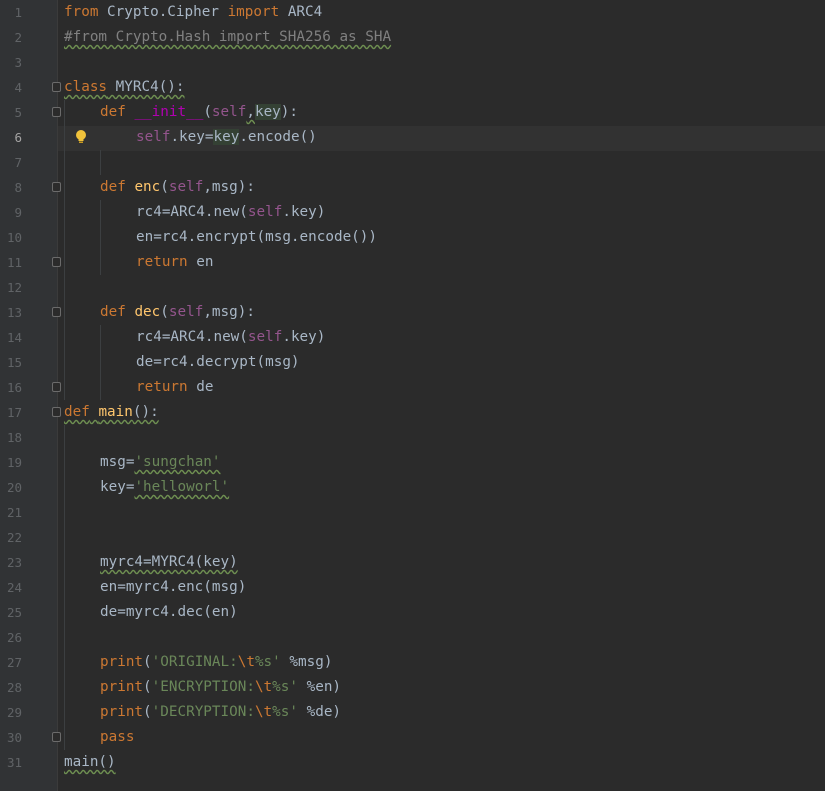 This screenshot has height=791, width=825. Describe the element at coordinates (11, 237) in the screenshot. I see `line-number: 10` at that location.